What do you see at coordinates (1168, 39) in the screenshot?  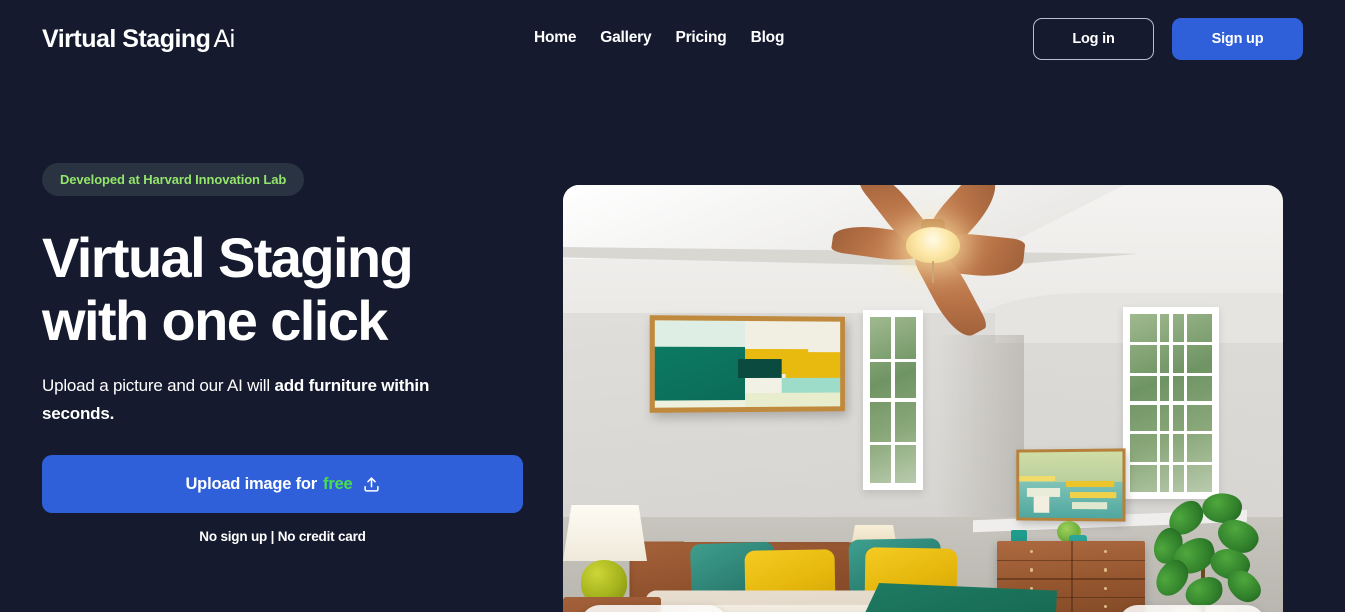 I see `header-actions: Log in Sign up` at bounding box center [1168, 39].